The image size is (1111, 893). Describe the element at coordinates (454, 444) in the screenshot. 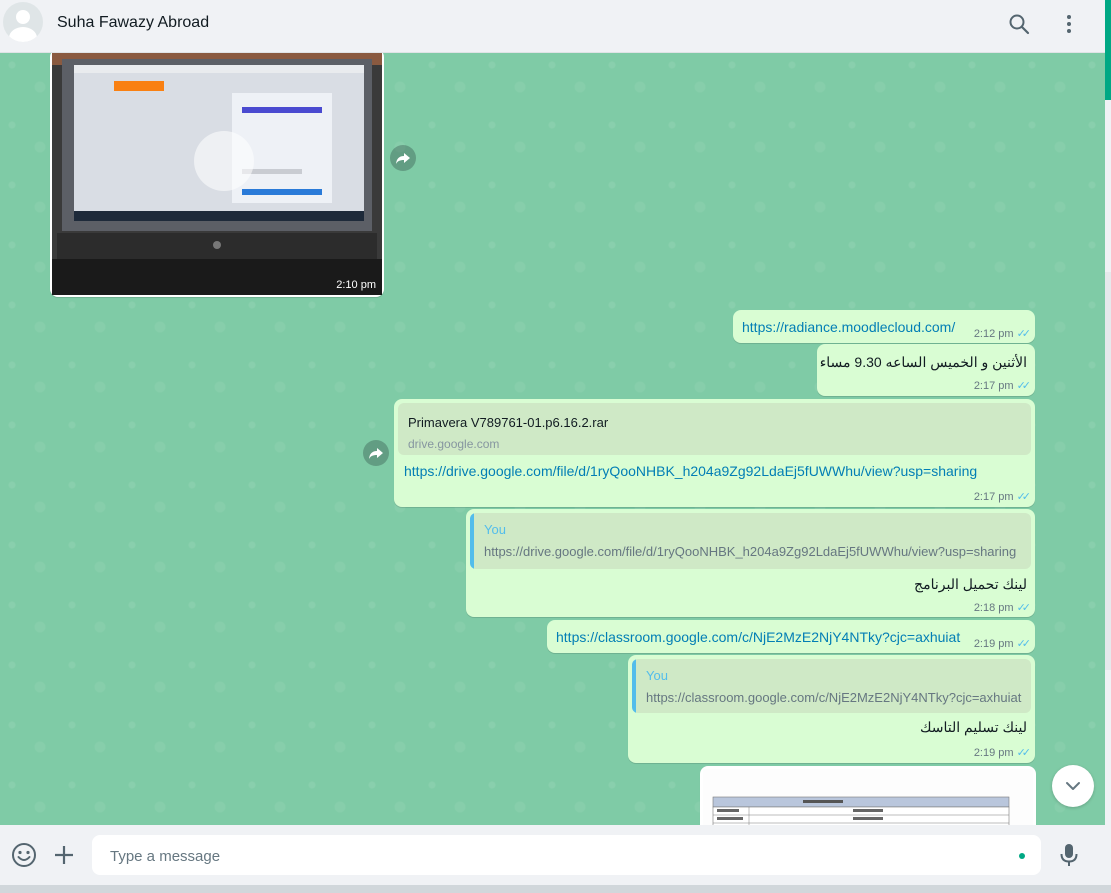

I see `preview-domain: drive.google.com` at that location.